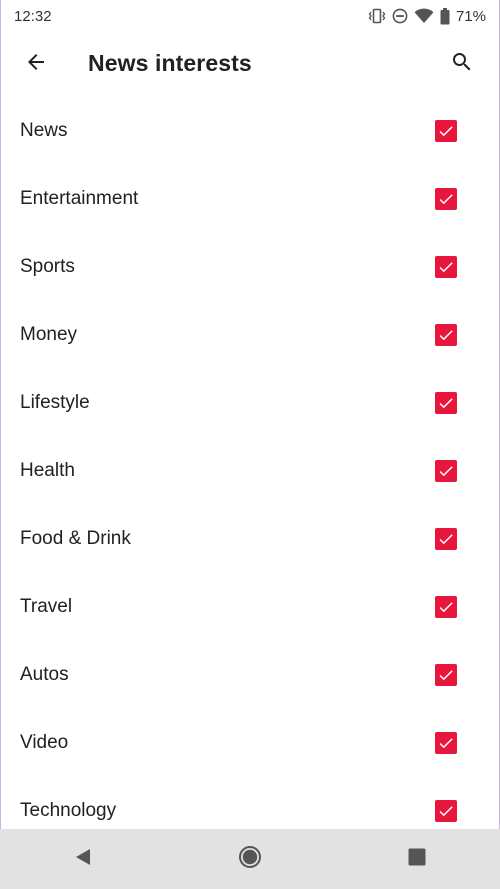  What do you see at coordinates (47, 266) in the screenshot?
I see `interest-label: Sports` at bounding box center [47, 266].